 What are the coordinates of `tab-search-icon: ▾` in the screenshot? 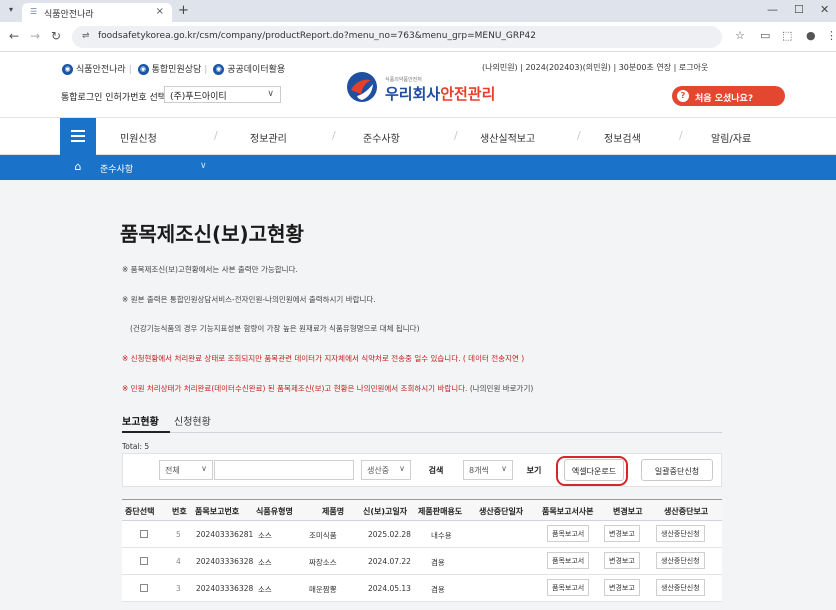 It's located at (11, 11).